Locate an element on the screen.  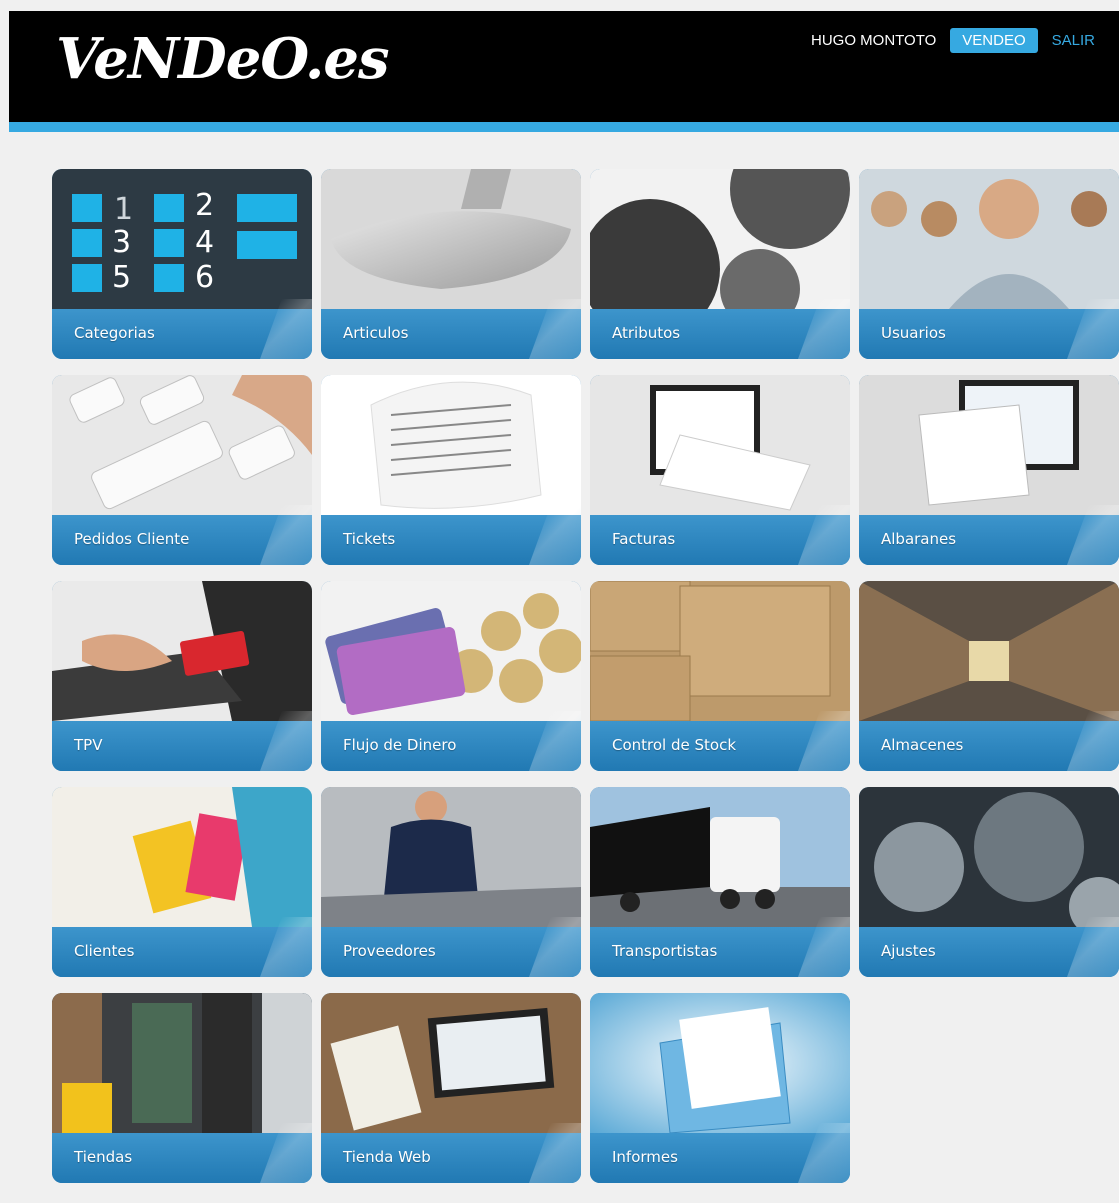
tile-tiendas: Tiendas is located at coordinates (182, 1088).